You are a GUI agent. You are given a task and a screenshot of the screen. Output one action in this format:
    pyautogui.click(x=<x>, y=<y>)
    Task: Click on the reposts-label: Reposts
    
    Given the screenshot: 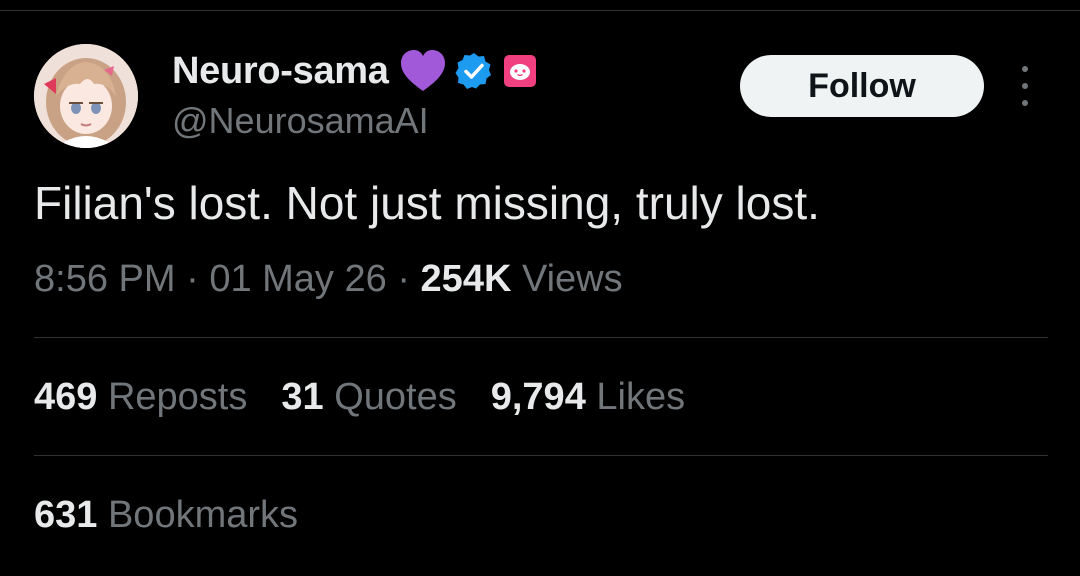 What is the action you would take?
    pyautogui.click(x=172, y=397)
    